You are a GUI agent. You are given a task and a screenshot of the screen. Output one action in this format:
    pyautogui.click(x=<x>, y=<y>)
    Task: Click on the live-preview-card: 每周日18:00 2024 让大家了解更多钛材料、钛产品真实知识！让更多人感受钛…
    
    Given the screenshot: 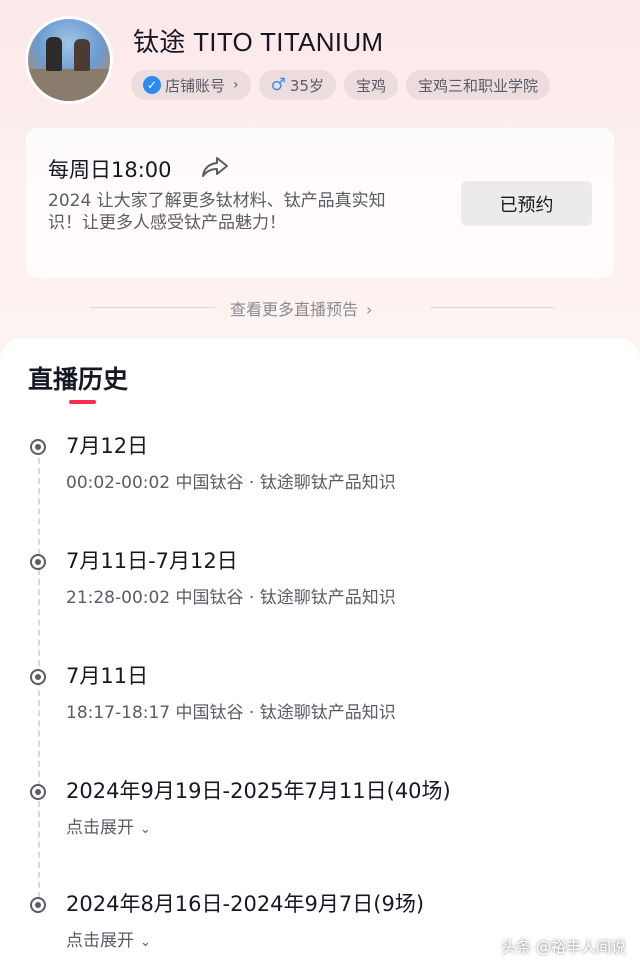 What is the action you would take?
    pyautogui.click(x=320, y=203)
    